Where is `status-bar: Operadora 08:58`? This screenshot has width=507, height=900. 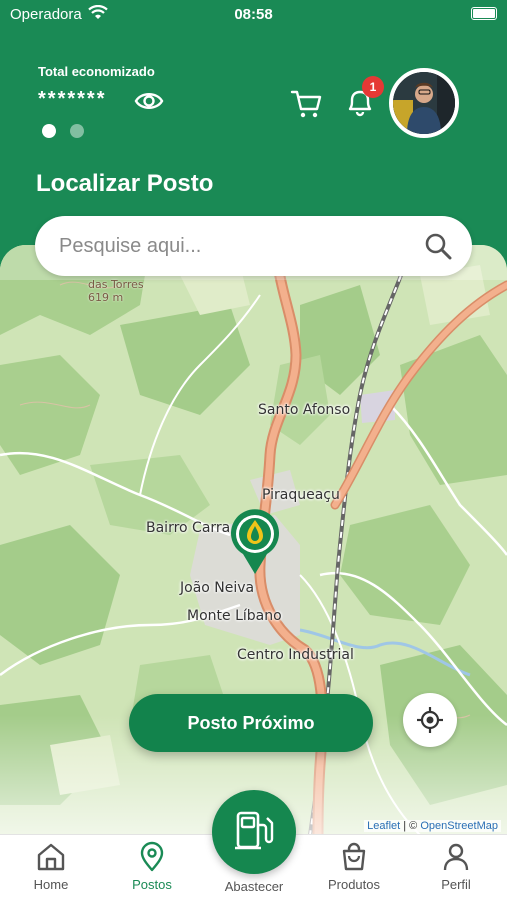 status-bar: Operadora 08:58 is located at coordinates (253, 15).